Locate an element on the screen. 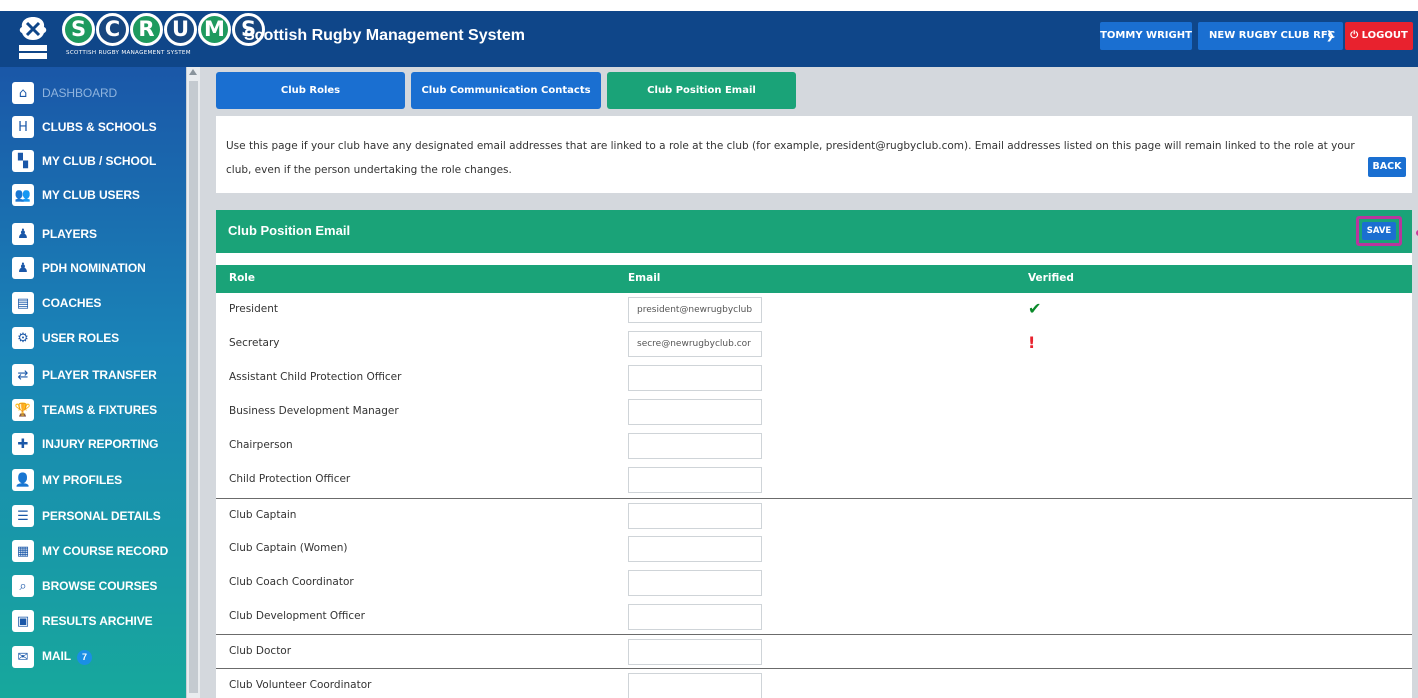 The width and height of the screenshot is (1418, 698). sidebar-item-dashboard: ⌂ DASHBOARD is located at coordinates (93, 93).